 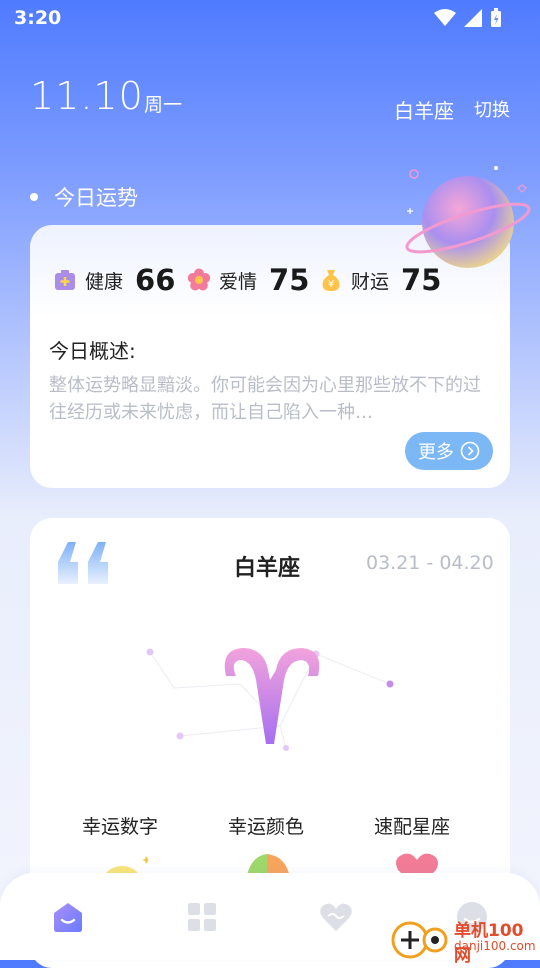 What do you see at coordinates (87, 96) in the screenshot?
I see `date-display: 11.10` at bounding box center [87, 96].